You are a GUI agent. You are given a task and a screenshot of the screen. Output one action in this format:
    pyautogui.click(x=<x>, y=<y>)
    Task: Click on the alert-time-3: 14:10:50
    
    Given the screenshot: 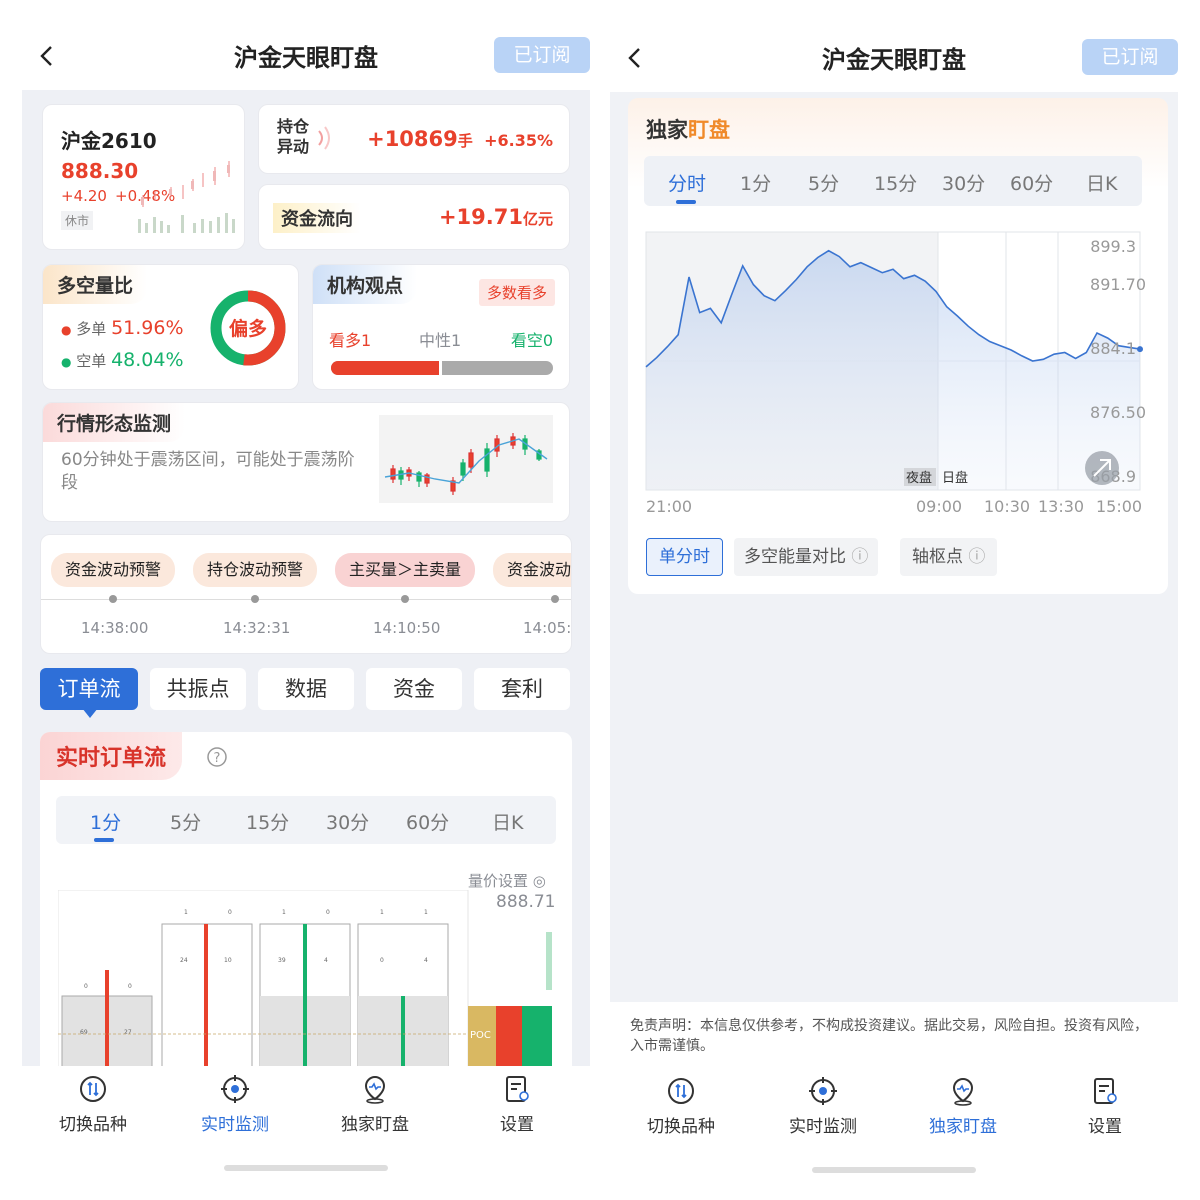 What is the action you would take?
    pyautogui.click(x=407, y=628)
    